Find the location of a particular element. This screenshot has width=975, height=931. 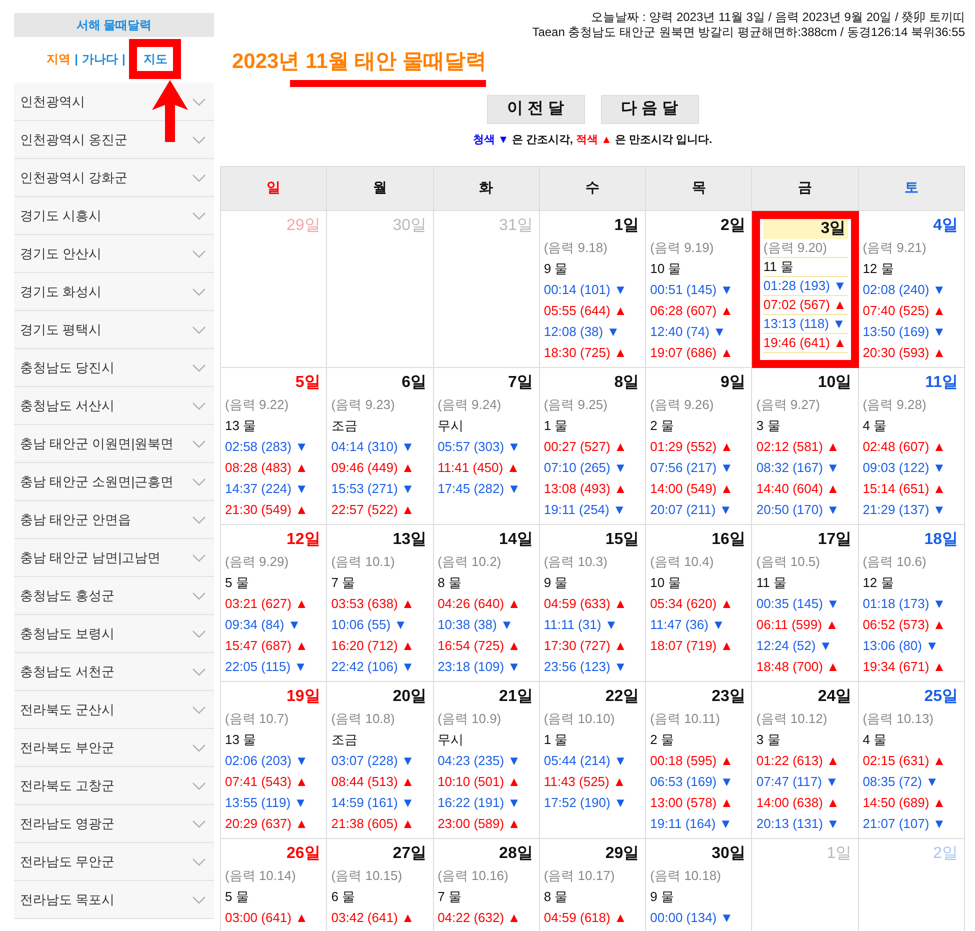

tide-time: 13:08 (493) ▲ is located at coordinates (585, 489).